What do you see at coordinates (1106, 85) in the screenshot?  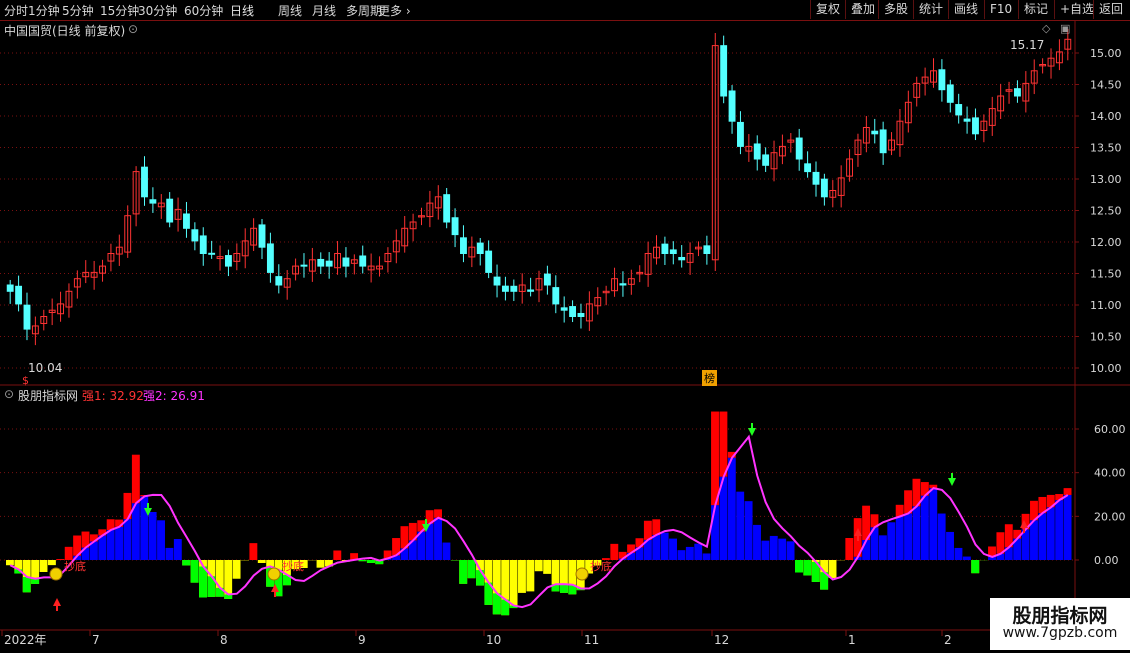 I see `price-axis-label: 14.50` at bounding box center [1106, 85].